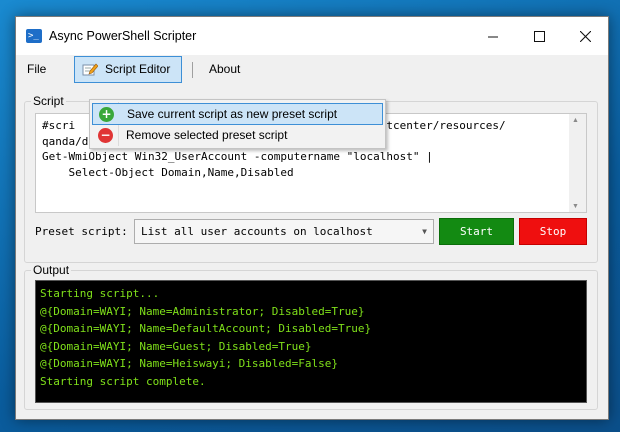  Describe the element at coordinates (232, 114) in the screenshot. I see `menu-item-save-preset-label: Save current script as new preset script` at that location.